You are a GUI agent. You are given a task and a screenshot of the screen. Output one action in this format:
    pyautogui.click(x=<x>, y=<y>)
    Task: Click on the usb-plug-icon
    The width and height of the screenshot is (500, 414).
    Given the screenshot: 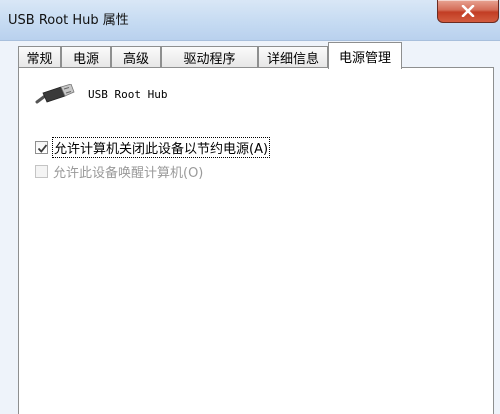 What is the action you would take?
    pyautogui.click(x=55, y=94)
    